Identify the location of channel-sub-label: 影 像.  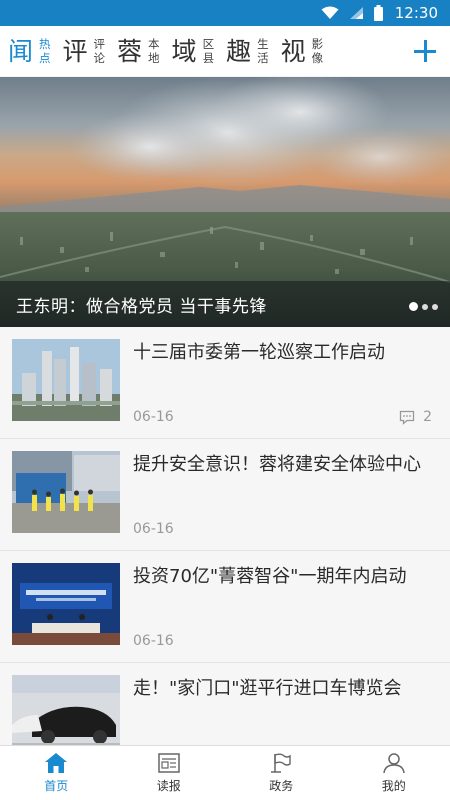
(318, 51).